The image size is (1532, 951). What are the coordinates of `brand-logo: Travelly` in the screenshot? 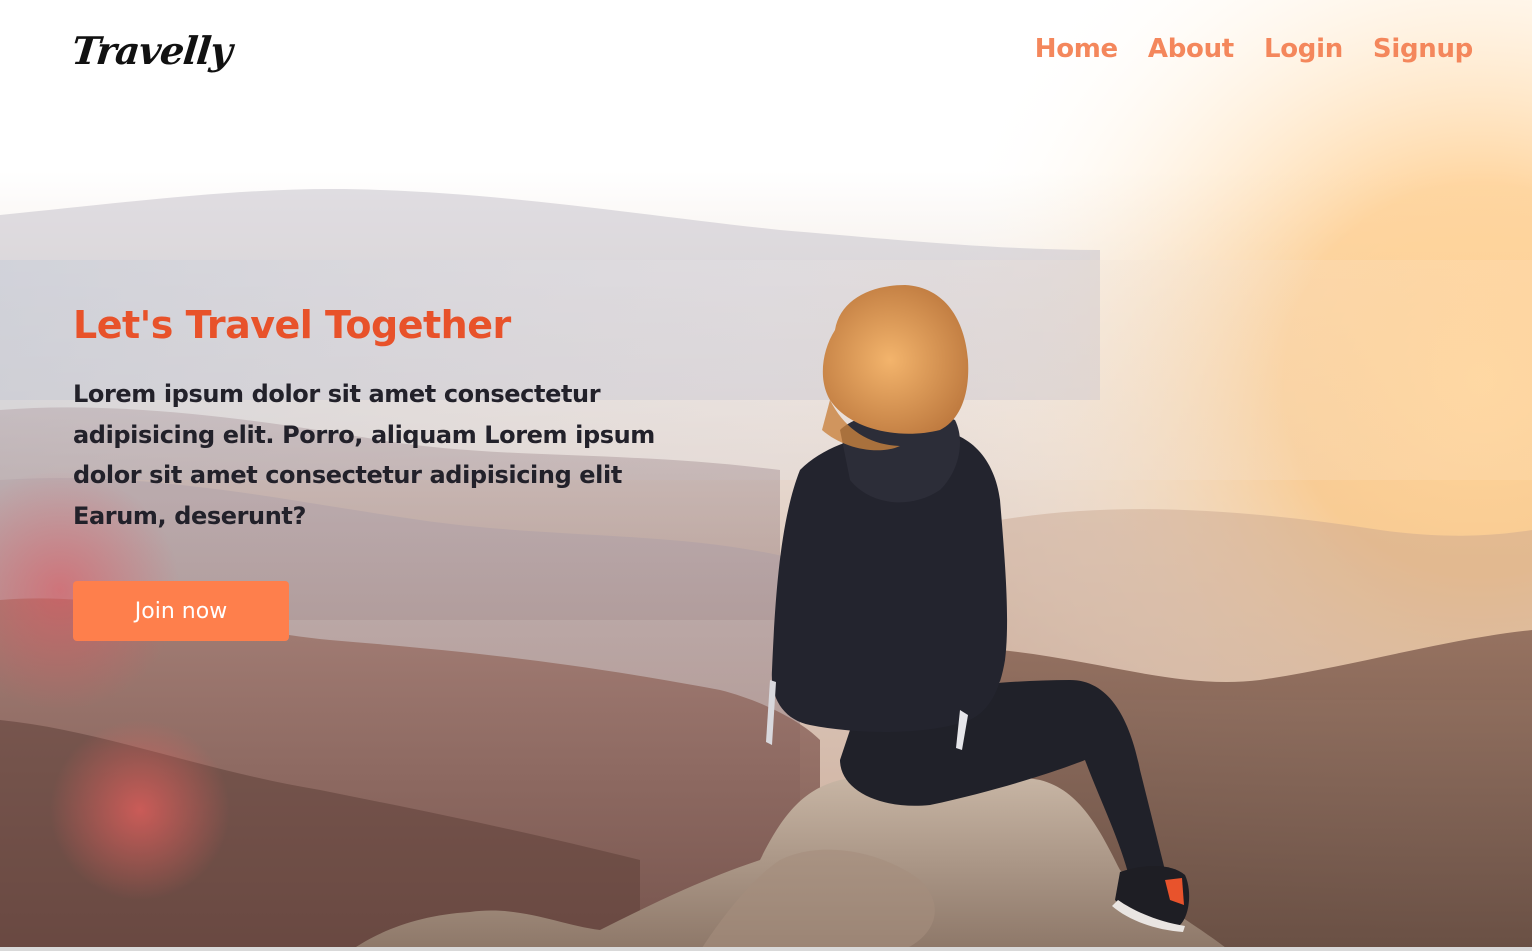 It's located at (152, 50).